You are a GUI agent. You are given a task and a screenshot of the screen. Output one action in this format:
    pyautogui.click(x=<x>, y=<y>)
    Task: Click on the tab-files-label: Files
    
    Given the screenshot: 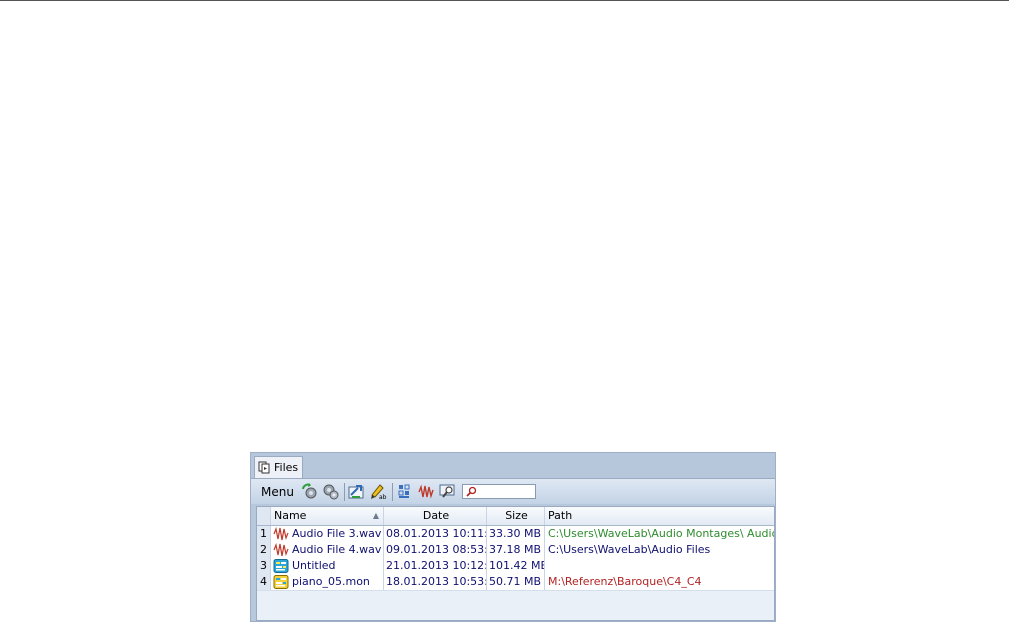 What is the action you would take?
    pyautogui.click(x=286, y=467)
    